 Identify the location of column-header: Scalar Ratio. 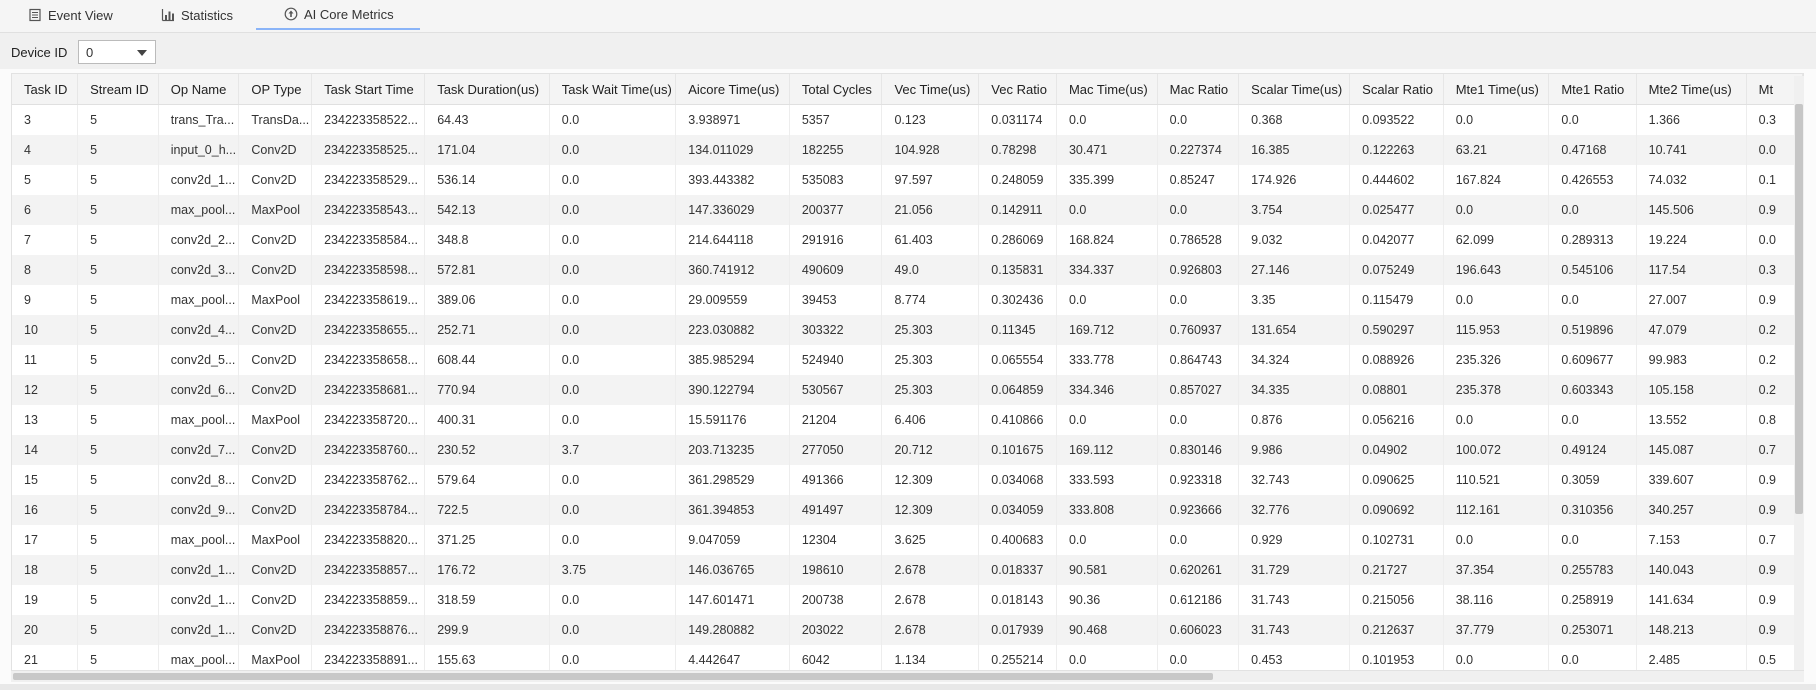
(1396, 89).